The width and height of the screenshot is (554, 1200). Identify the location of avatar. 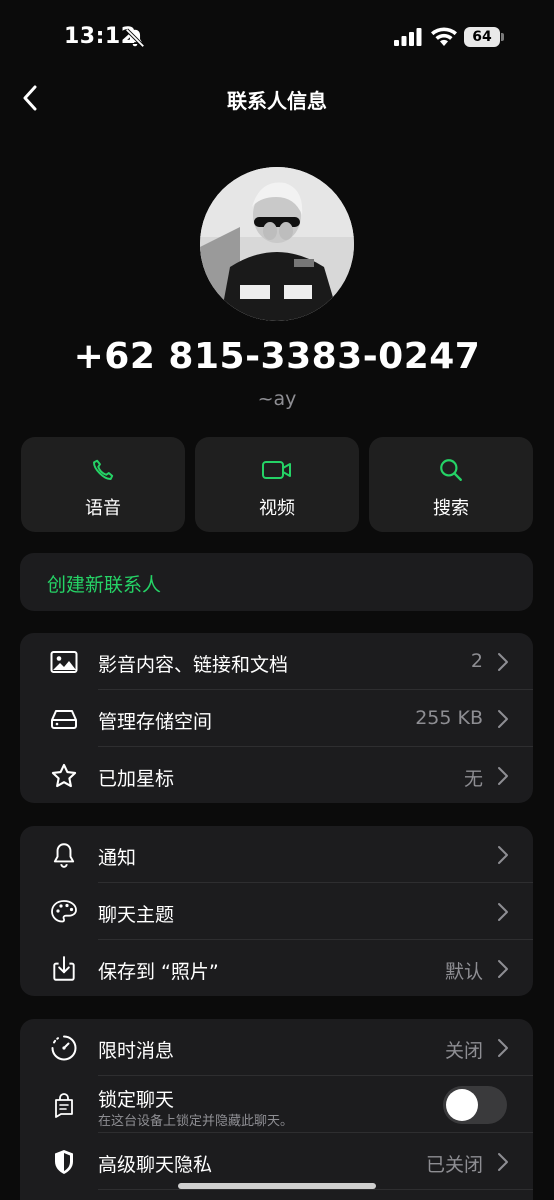
(277, 244).